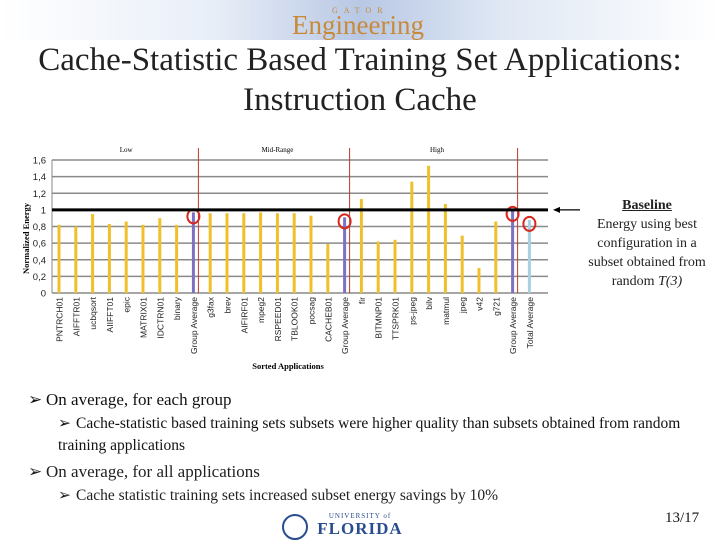  I want to click on baseline-heading: Baseline, so click(647, 205).